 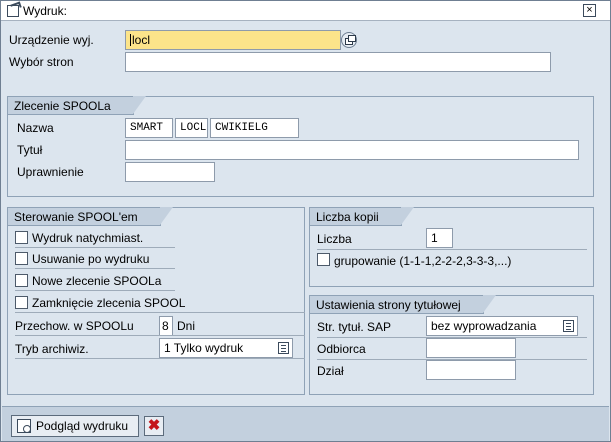 I want to click on name-part-2-input: LOCL, so click(x=191, y=128).